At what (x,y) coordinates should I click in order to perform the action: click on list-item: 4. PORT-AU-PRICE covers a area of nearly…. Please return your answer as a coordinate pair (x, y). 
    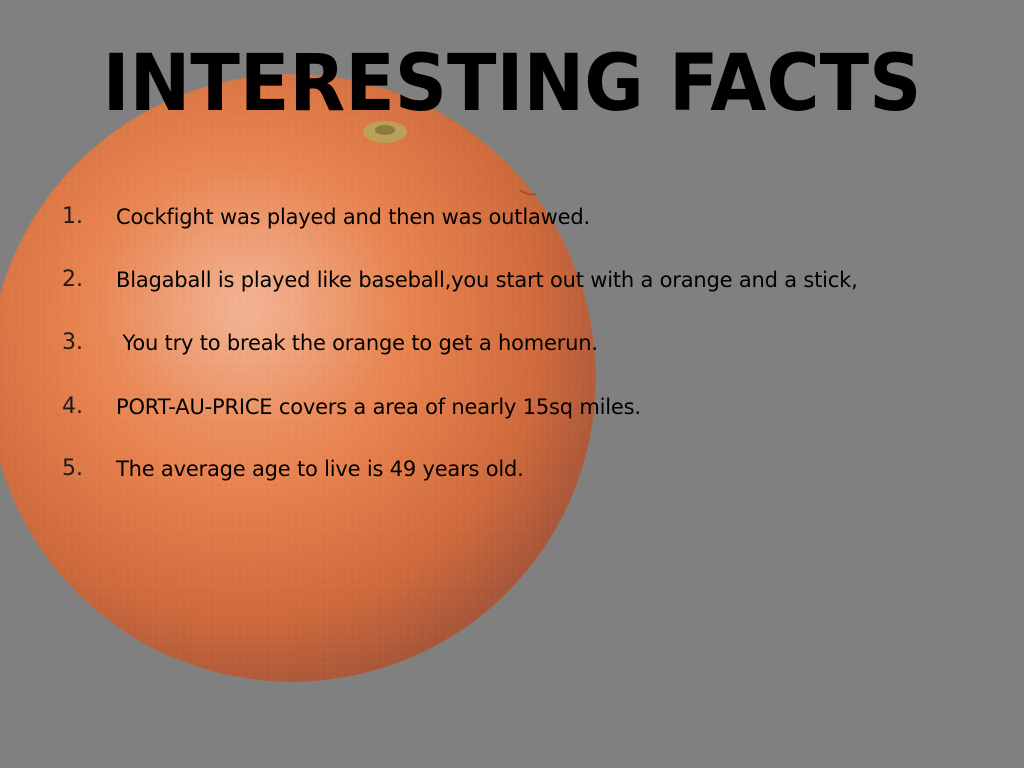
    Looking at the image, I should click on (537, 407).